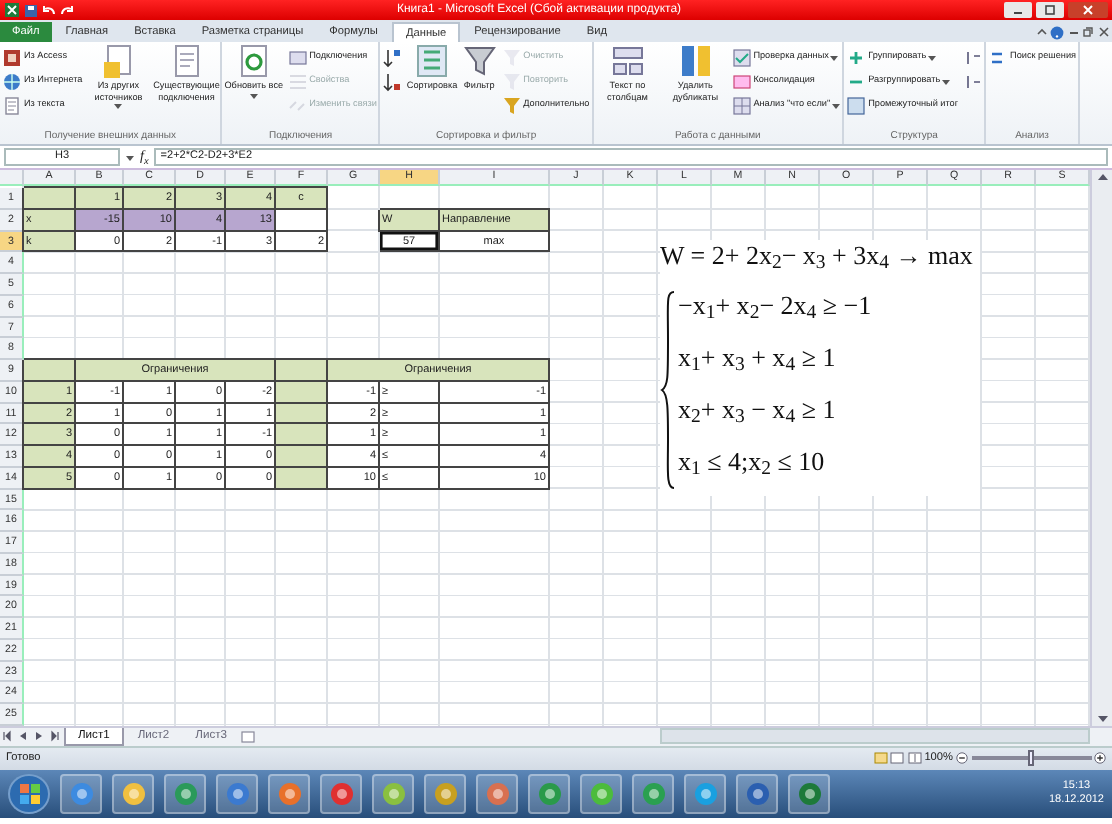 Image resolution: width=1112 pixels, height=824 pixels. What do you see at coordinates (1041, 32) in the screenshot?
I see `collapse-ribbon-icon` at bounding box center [1041, 32].